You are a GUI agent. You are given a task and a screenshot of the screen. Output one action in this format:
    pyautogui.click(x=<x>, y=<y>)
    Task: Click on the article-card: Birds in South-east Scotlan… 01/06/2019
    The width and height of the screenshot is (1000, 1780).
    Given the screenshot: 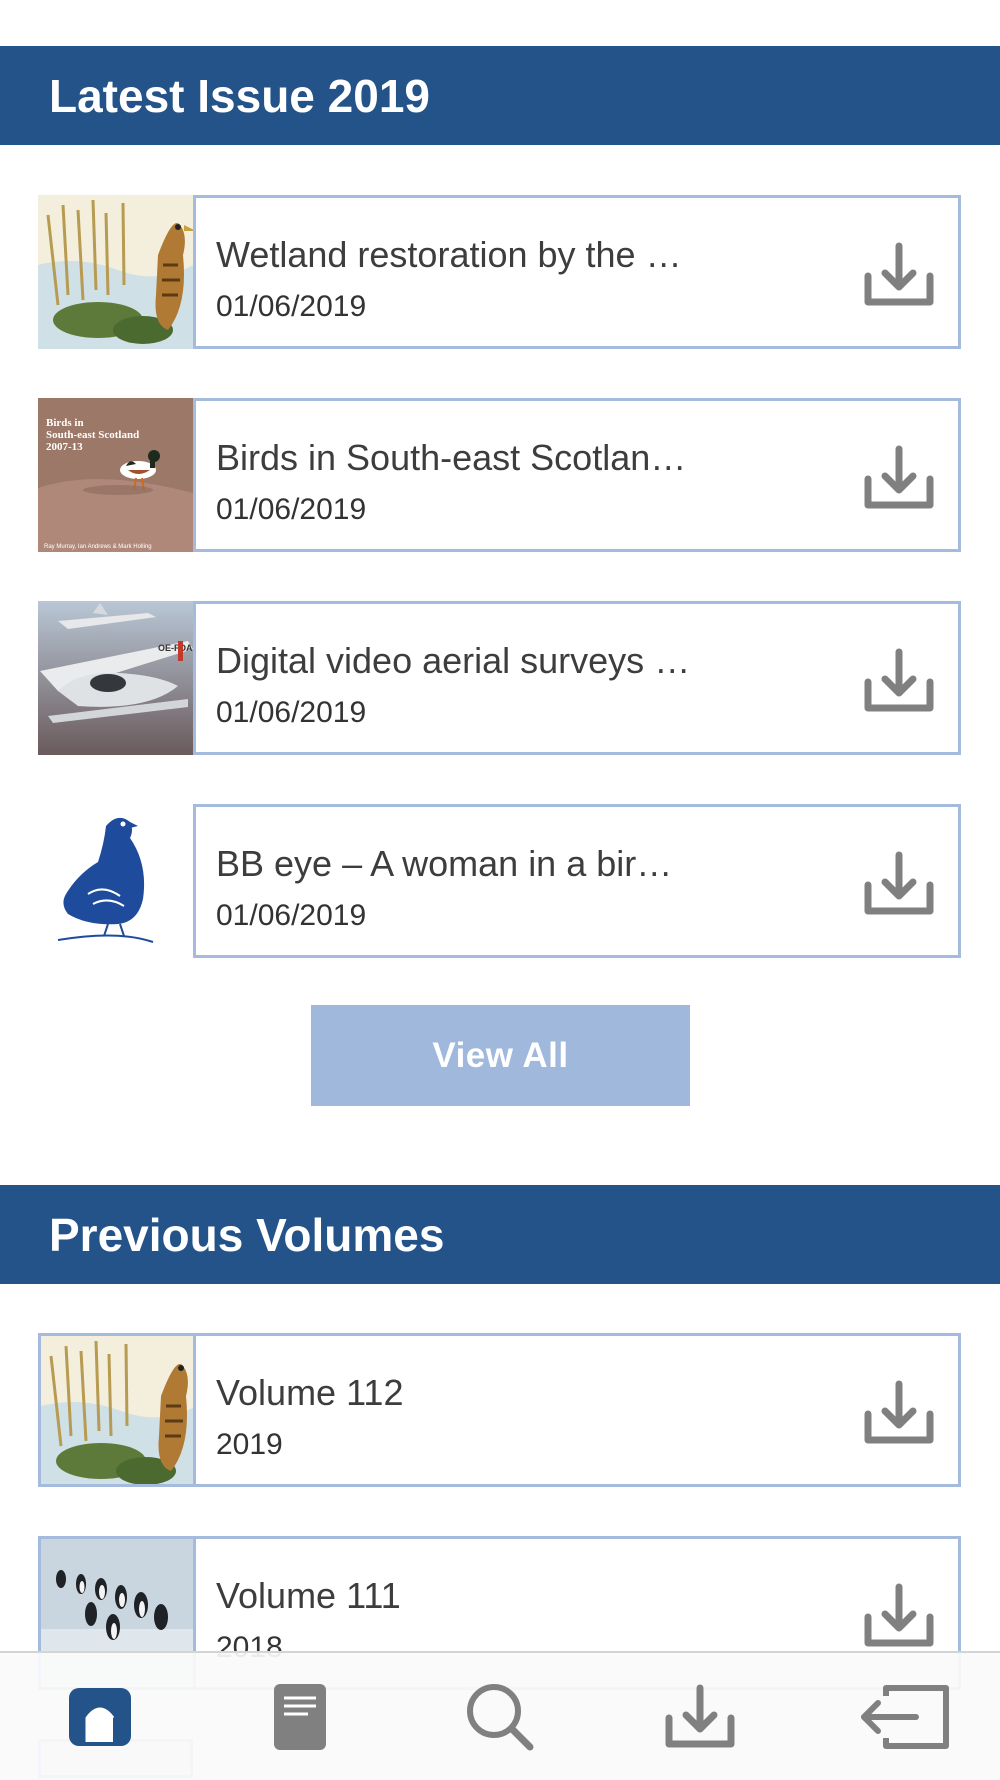 What is the action you would take?
    pyautogui.click(x=577, y=475)
    